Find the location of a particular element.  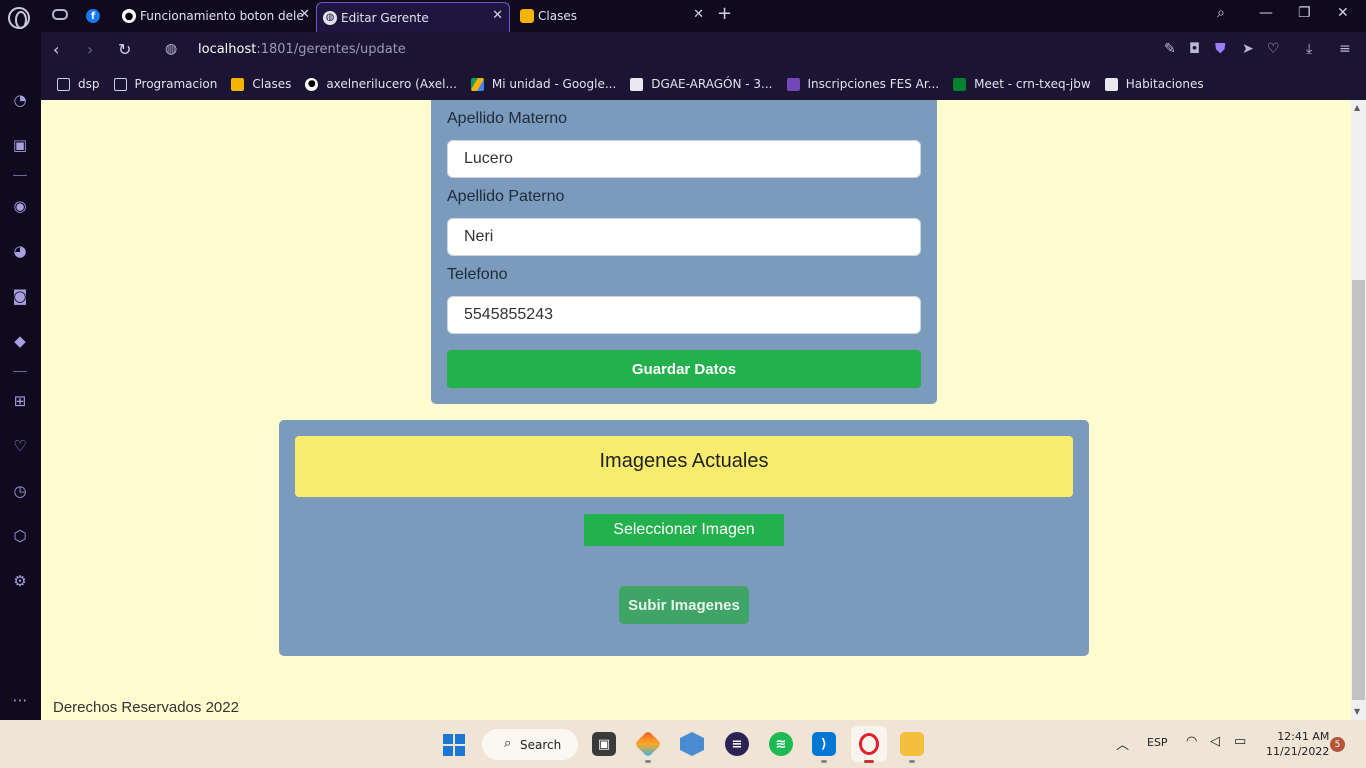

sidebar-divider is located at coordinates (20, 371).